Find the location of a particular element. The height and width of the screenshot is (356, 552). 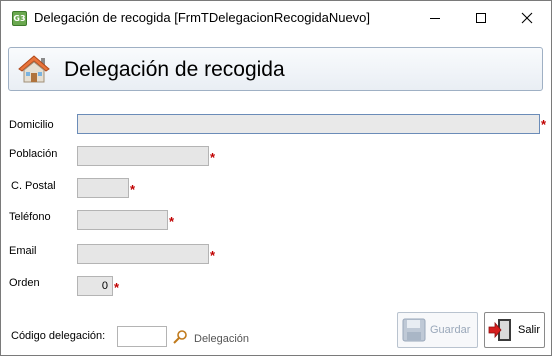

orden-field: 0 is located at coordinates (95, 286).